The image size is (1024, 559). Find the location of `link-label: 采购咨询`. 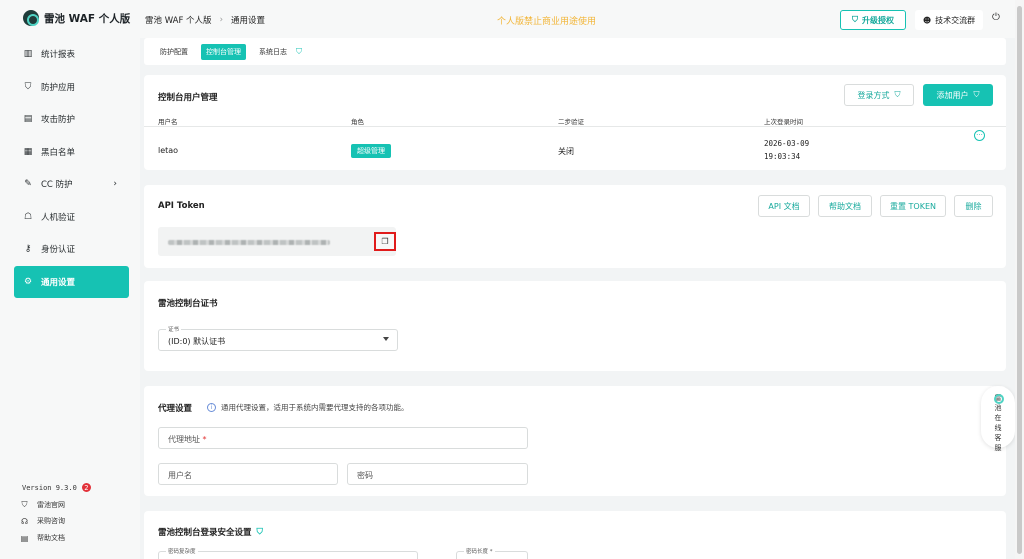

link-label: 采购咨询 is located at coordinates (51, 521).